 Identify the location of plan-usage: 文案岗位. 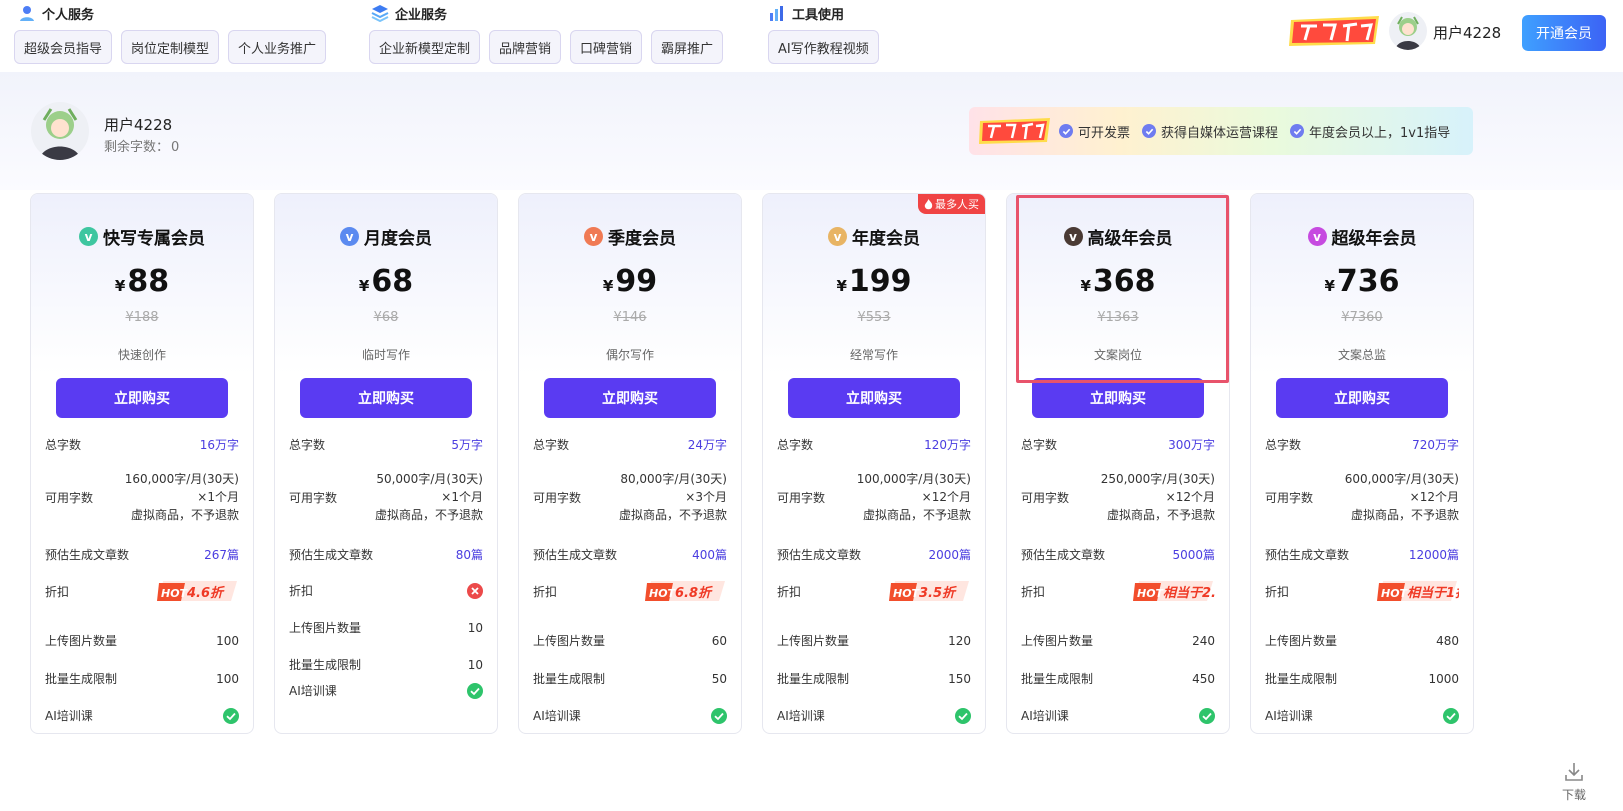
(1117, 355).